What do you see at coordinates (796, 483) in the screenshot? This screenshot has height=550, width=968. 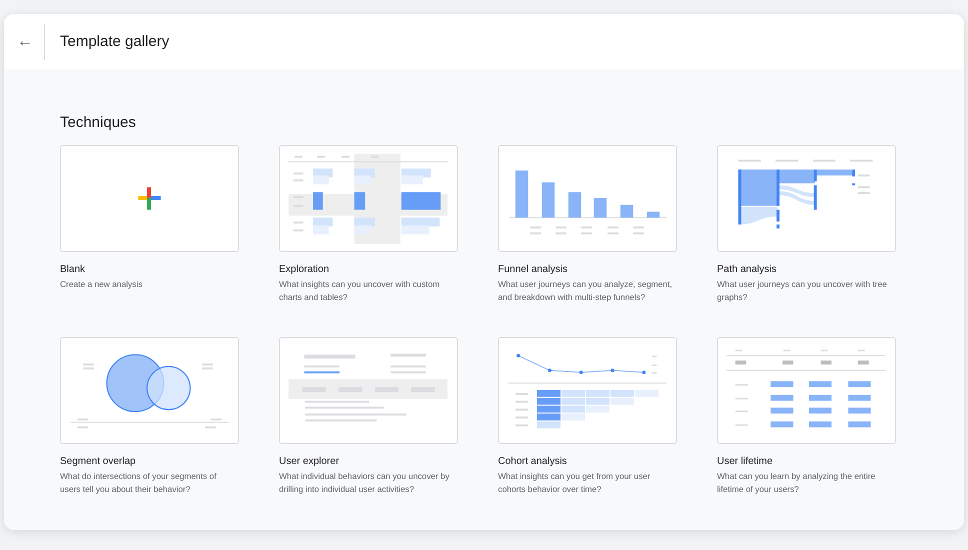 I see `template-description: What can you learn by analyzing the entire lifetime of your users?` at bounding box center [796, 483].